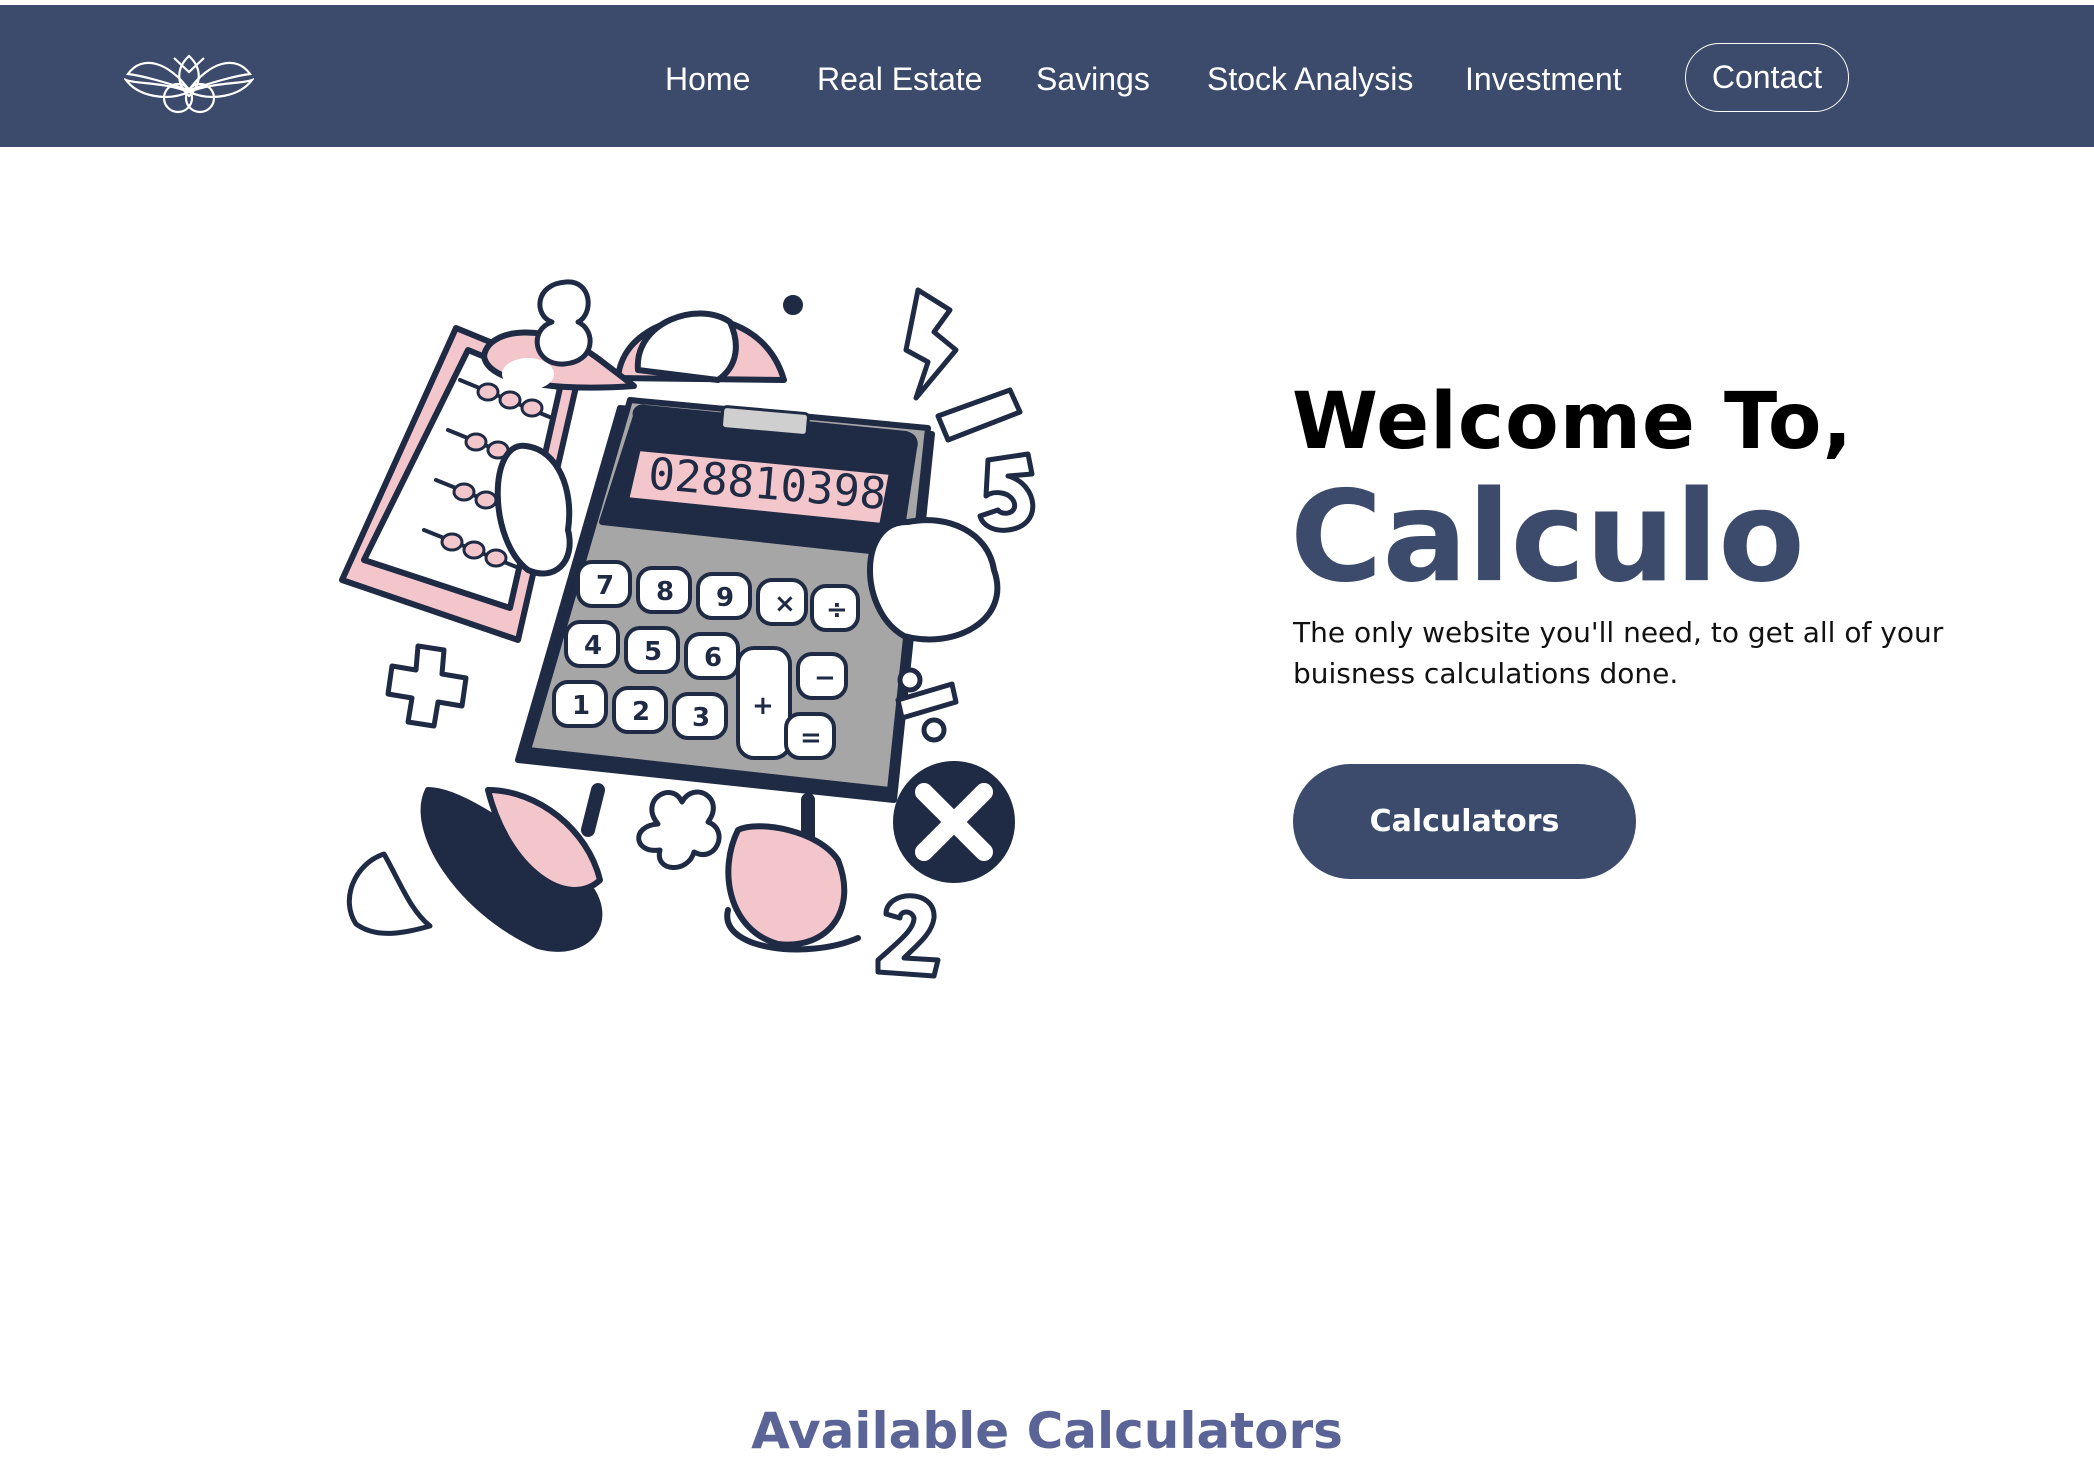 The height and width of the screenshot is (1464, 2094). What do you see at coordinates (1310, 79) in the screenshot?
I see `nav-stock-analysis-link: Stock Analysis` at bounding box center [1310, 79].